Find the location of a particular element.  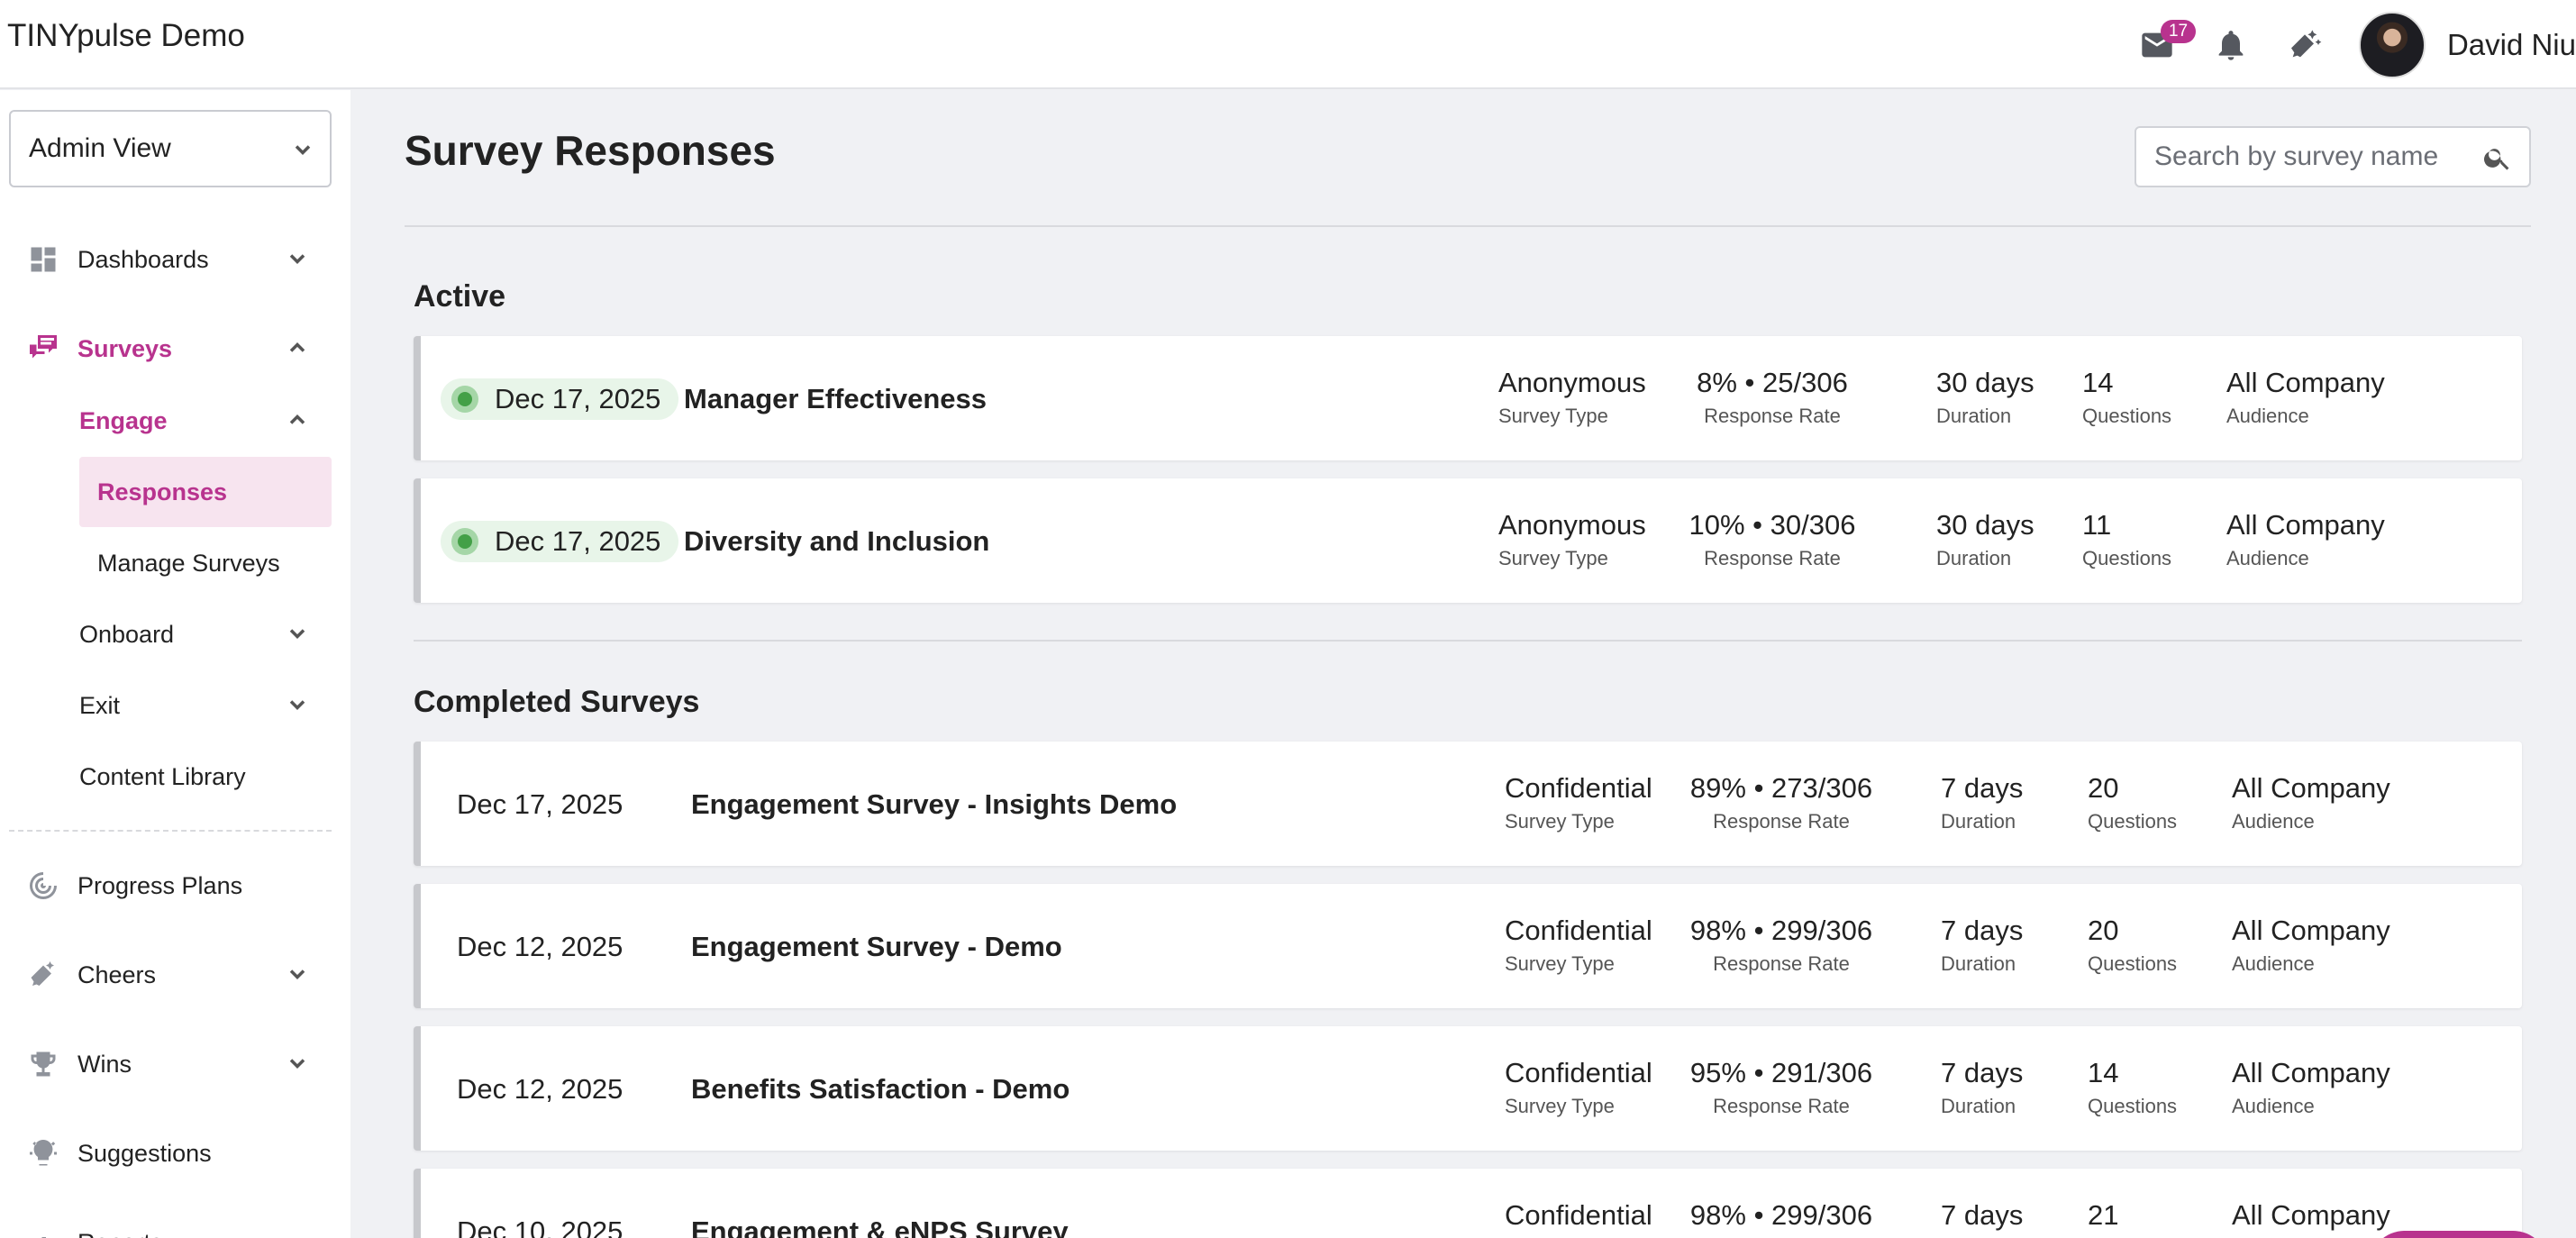

mail-icon: 17 is located at coordinates (2167, 42).